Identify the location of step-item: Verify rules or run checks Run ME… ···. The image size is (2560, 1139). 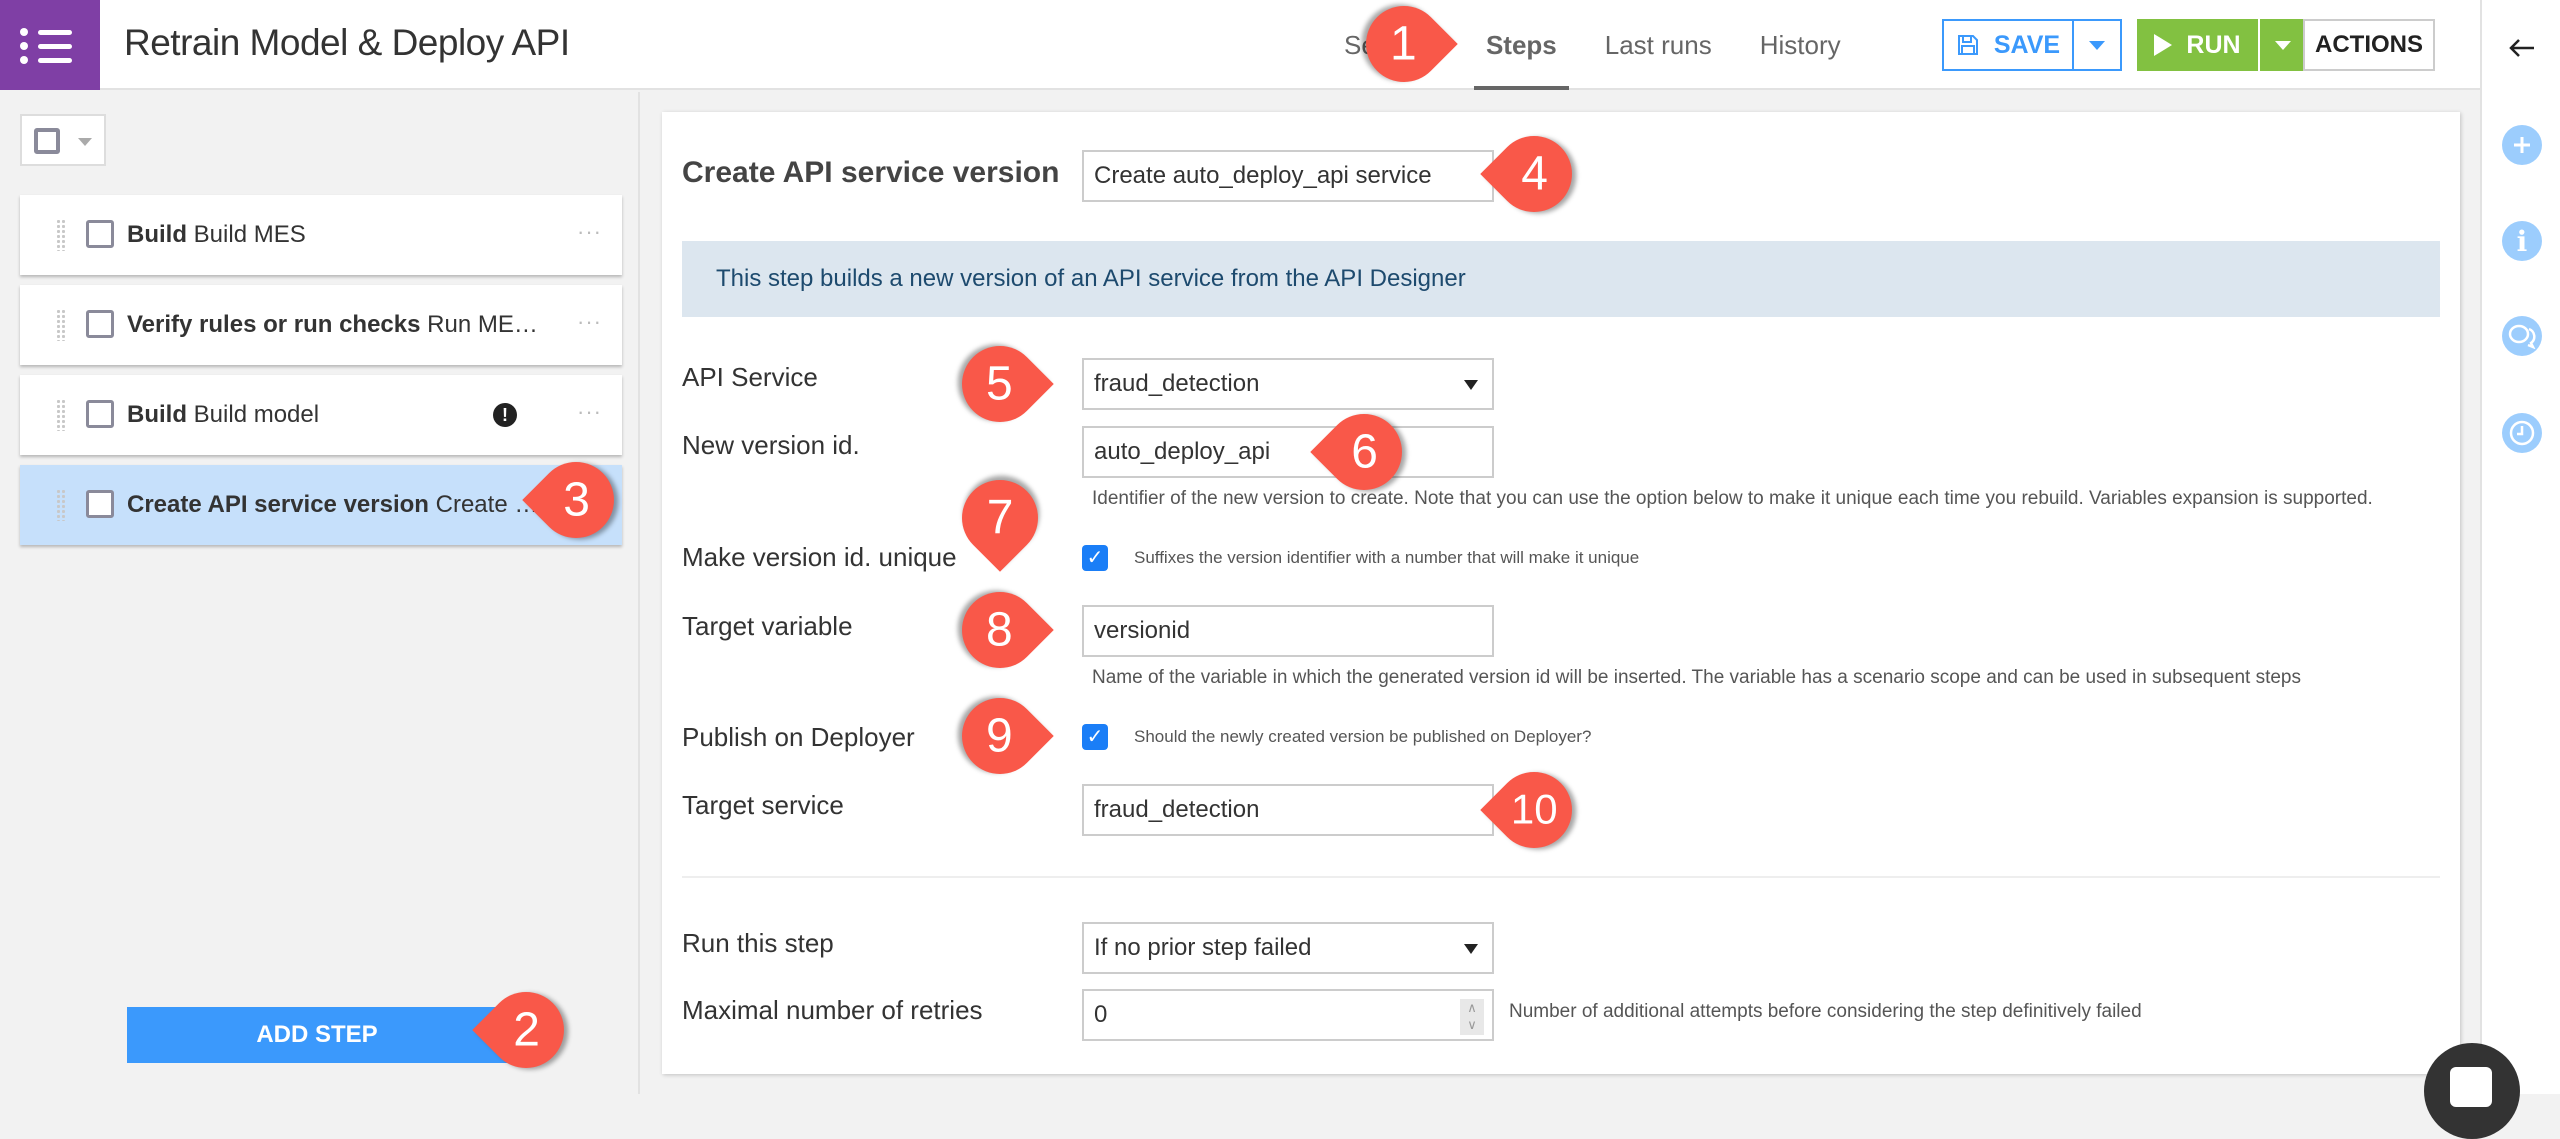
(321, 325).